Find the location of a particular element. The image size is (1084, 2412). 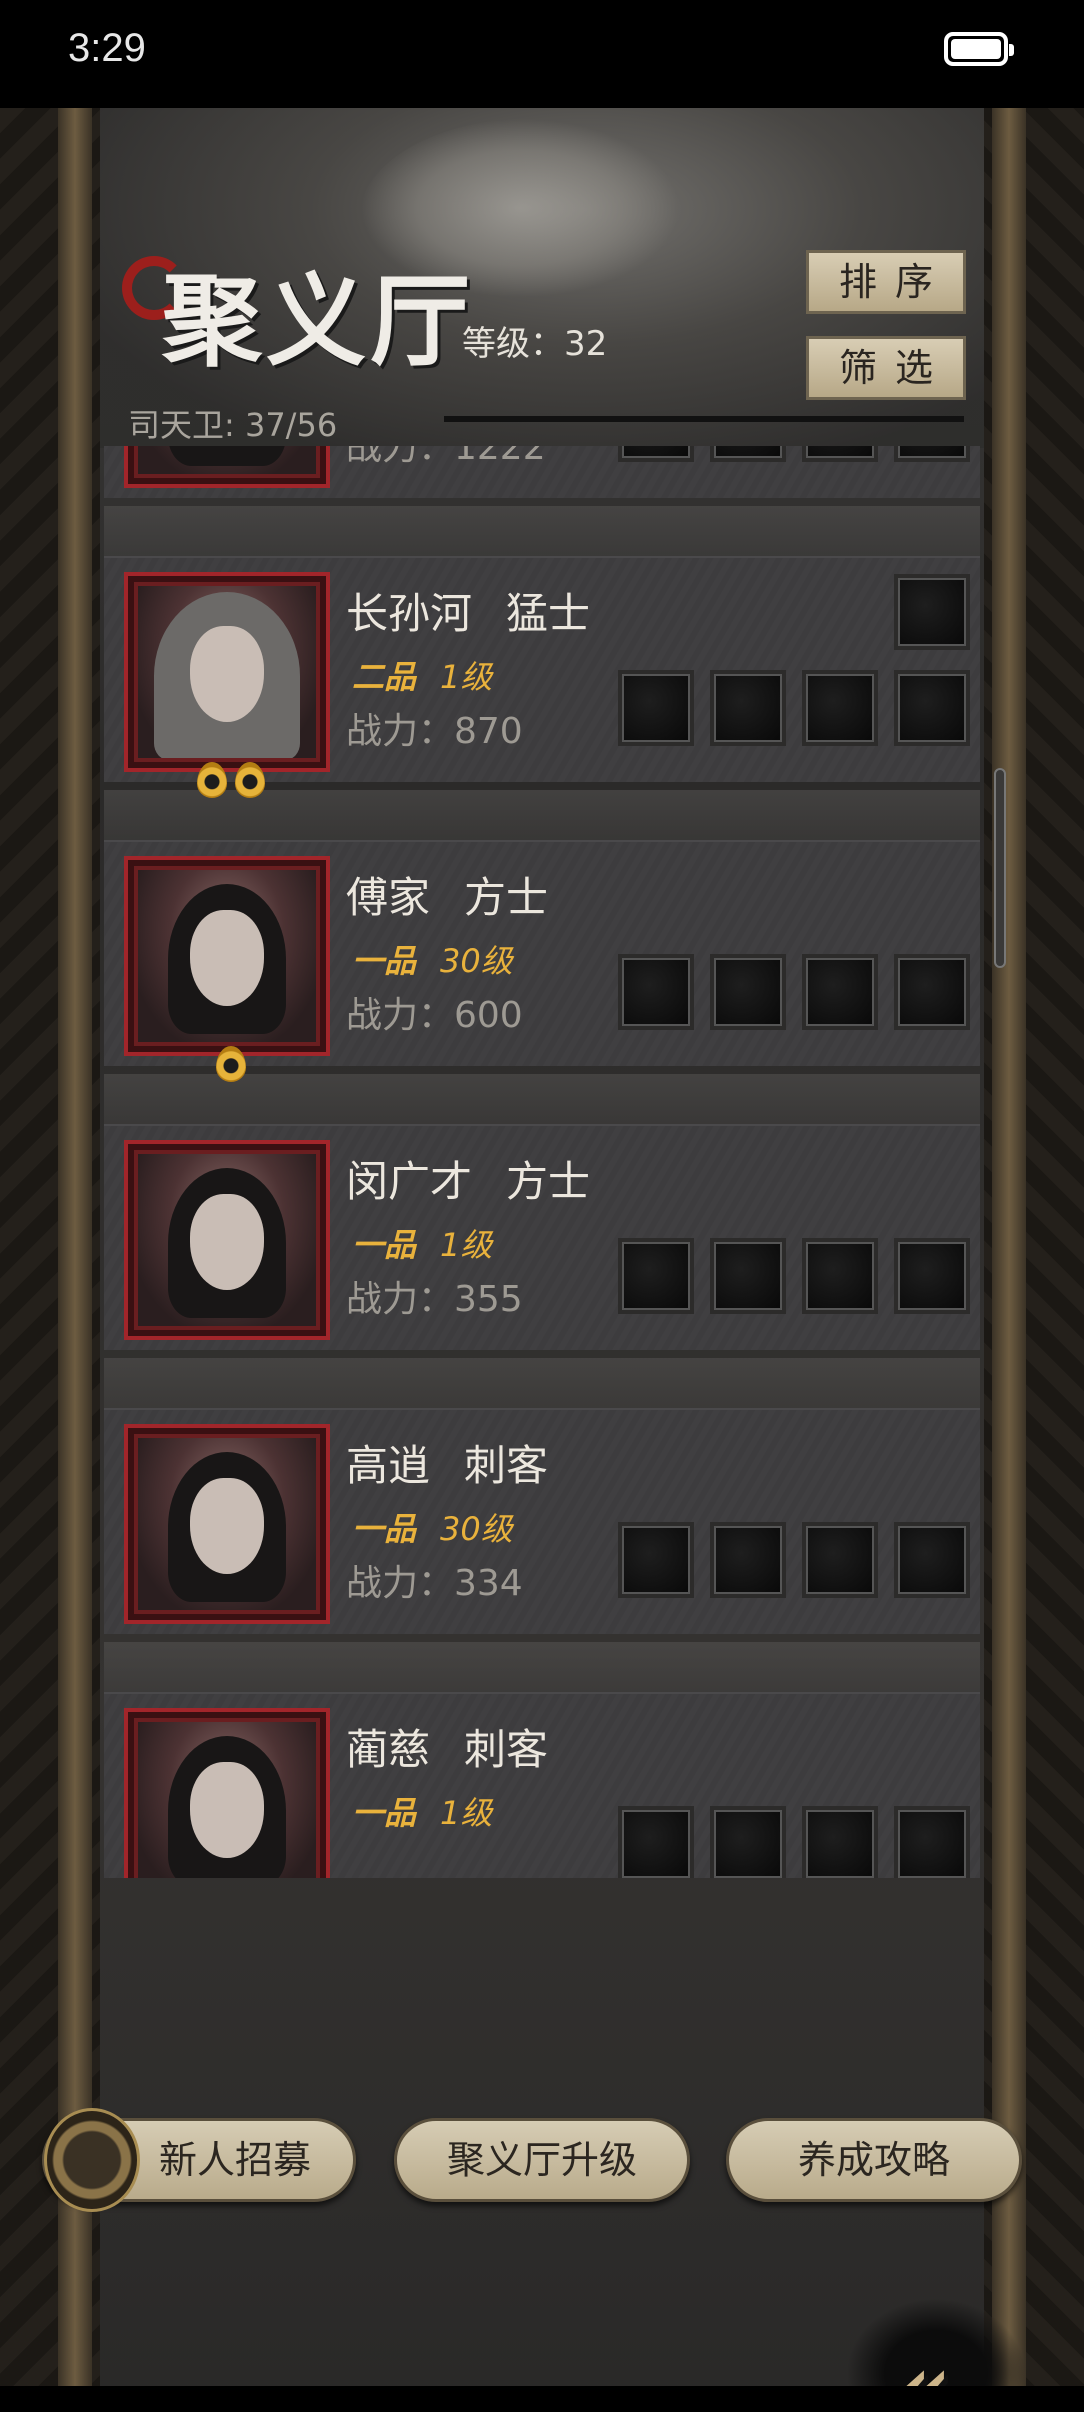

right-pillar is located at coordinates (1009, 1247).